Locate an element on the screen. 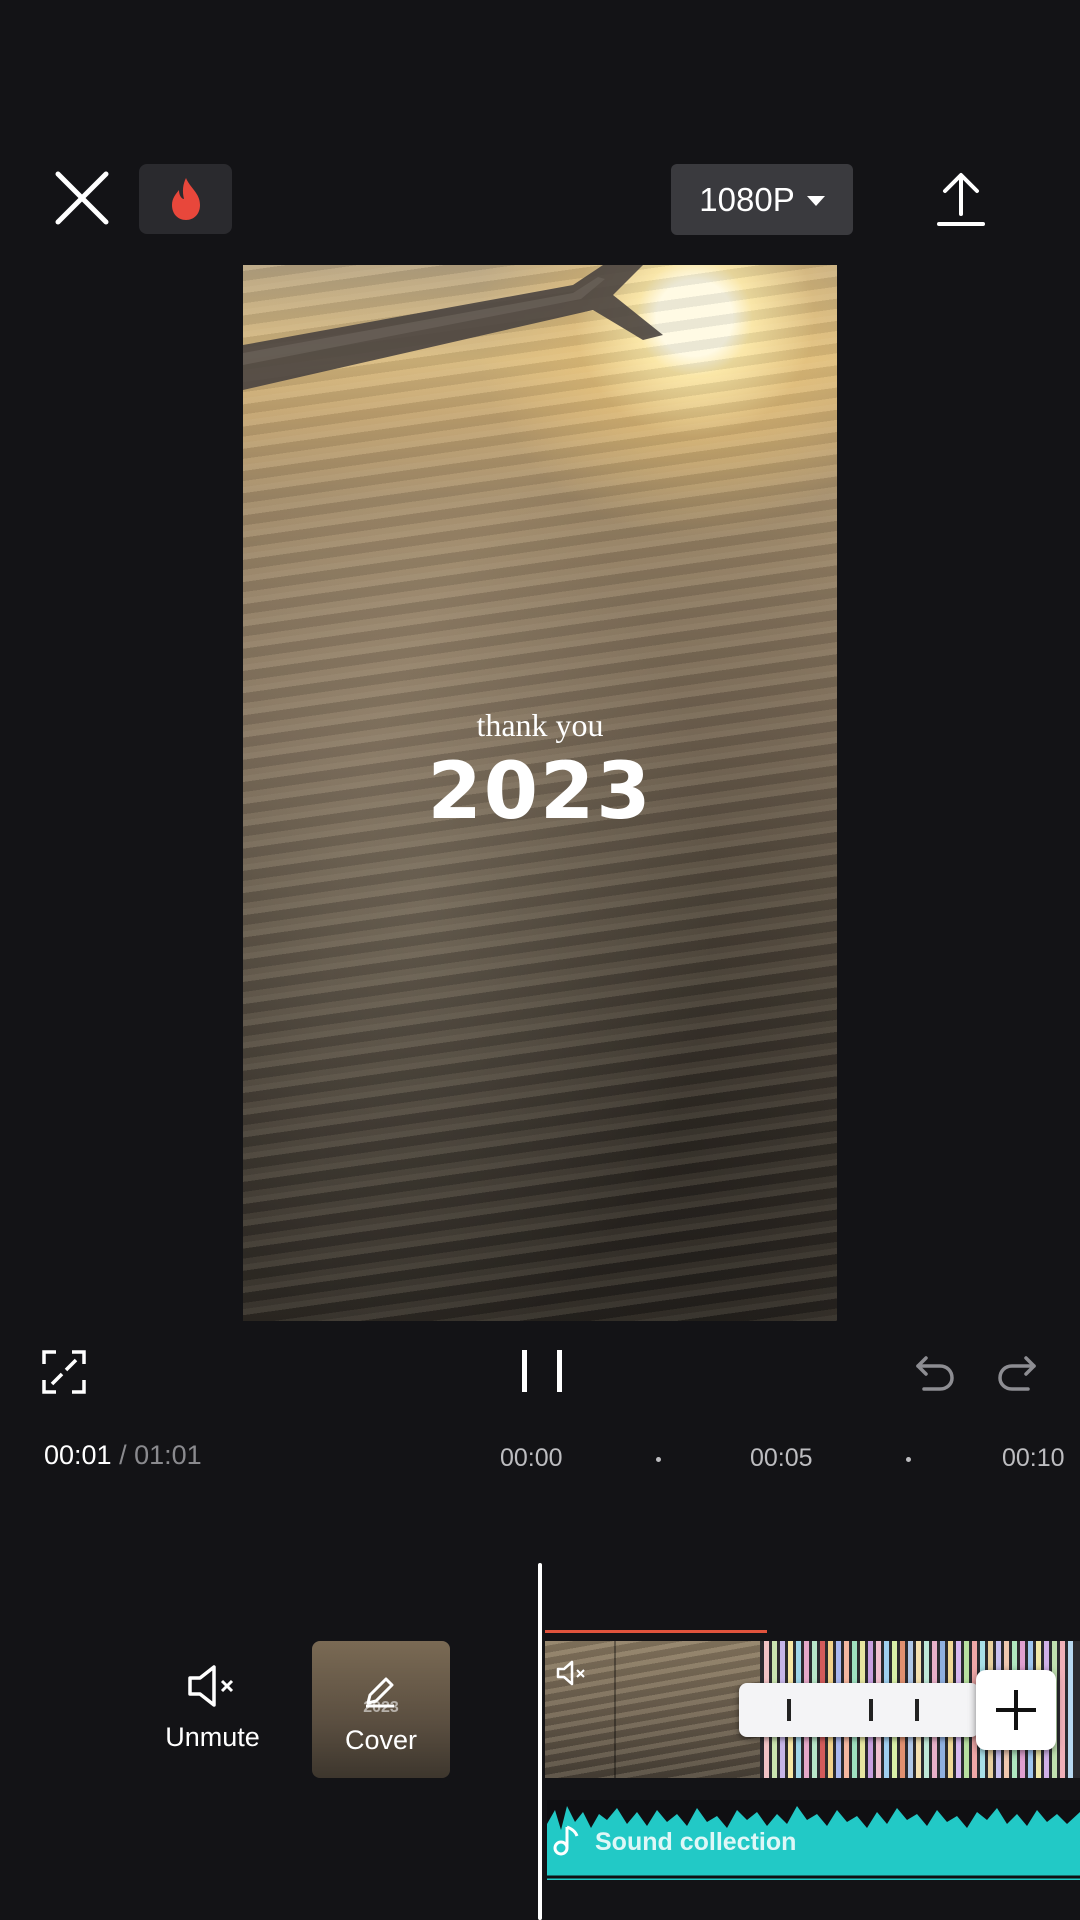 This screenshot has height=1920, width=1080. close-button is located at coordinates (82, 198).